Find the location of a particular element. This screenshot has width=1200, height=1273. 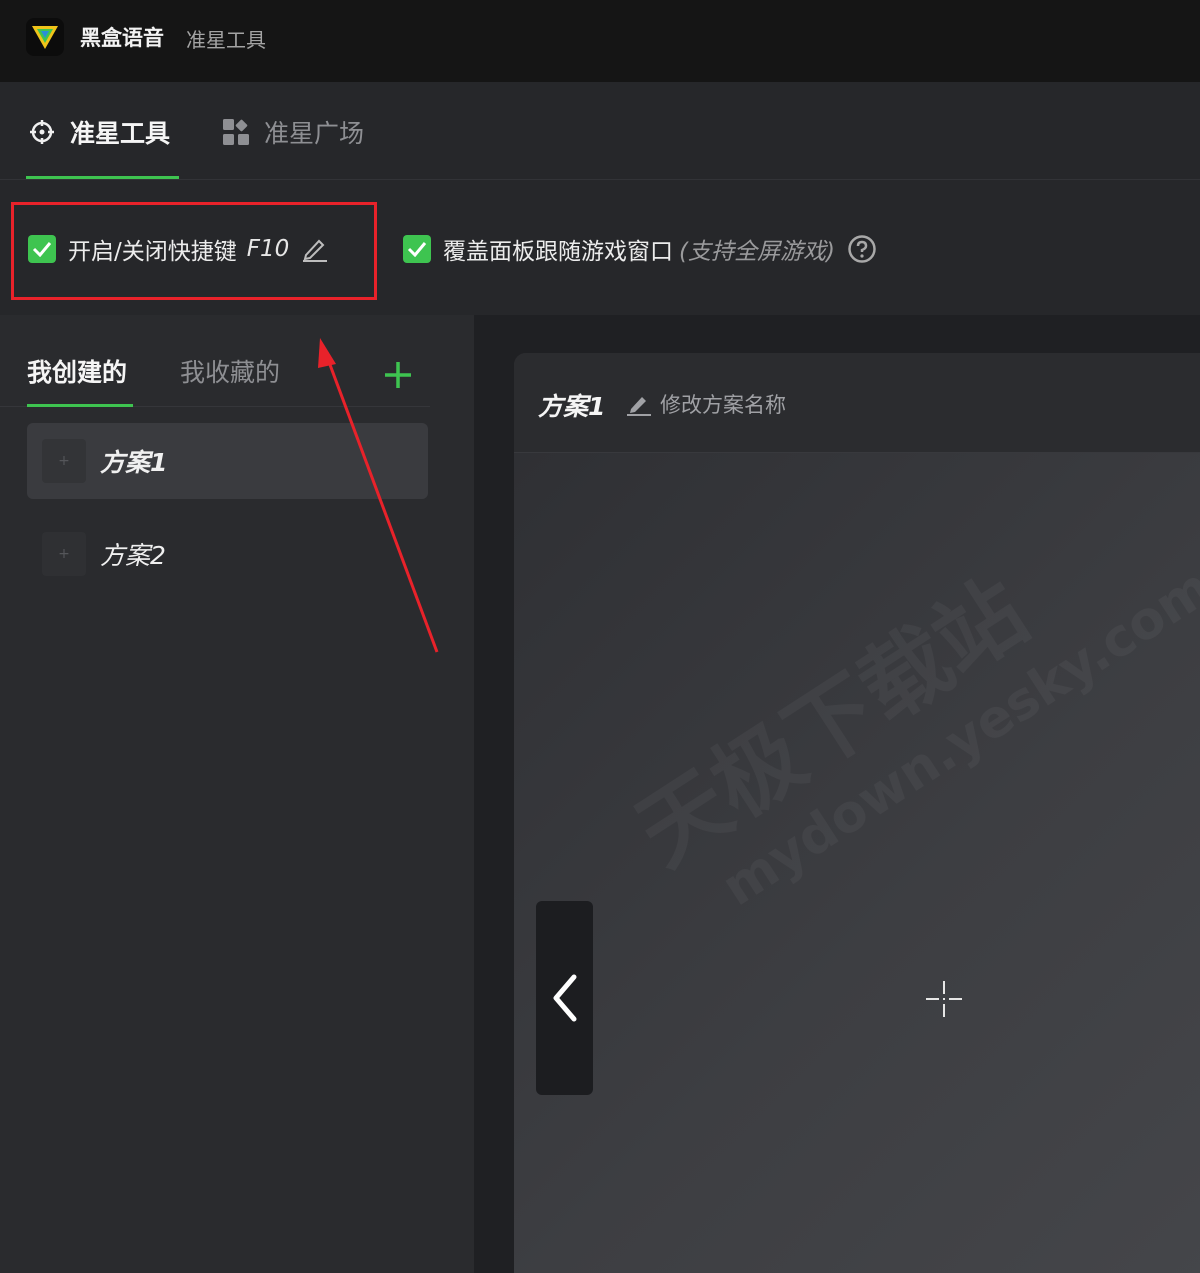

tab-crosshair-plaza: 准星广场 is located at coordinates (293, 132).